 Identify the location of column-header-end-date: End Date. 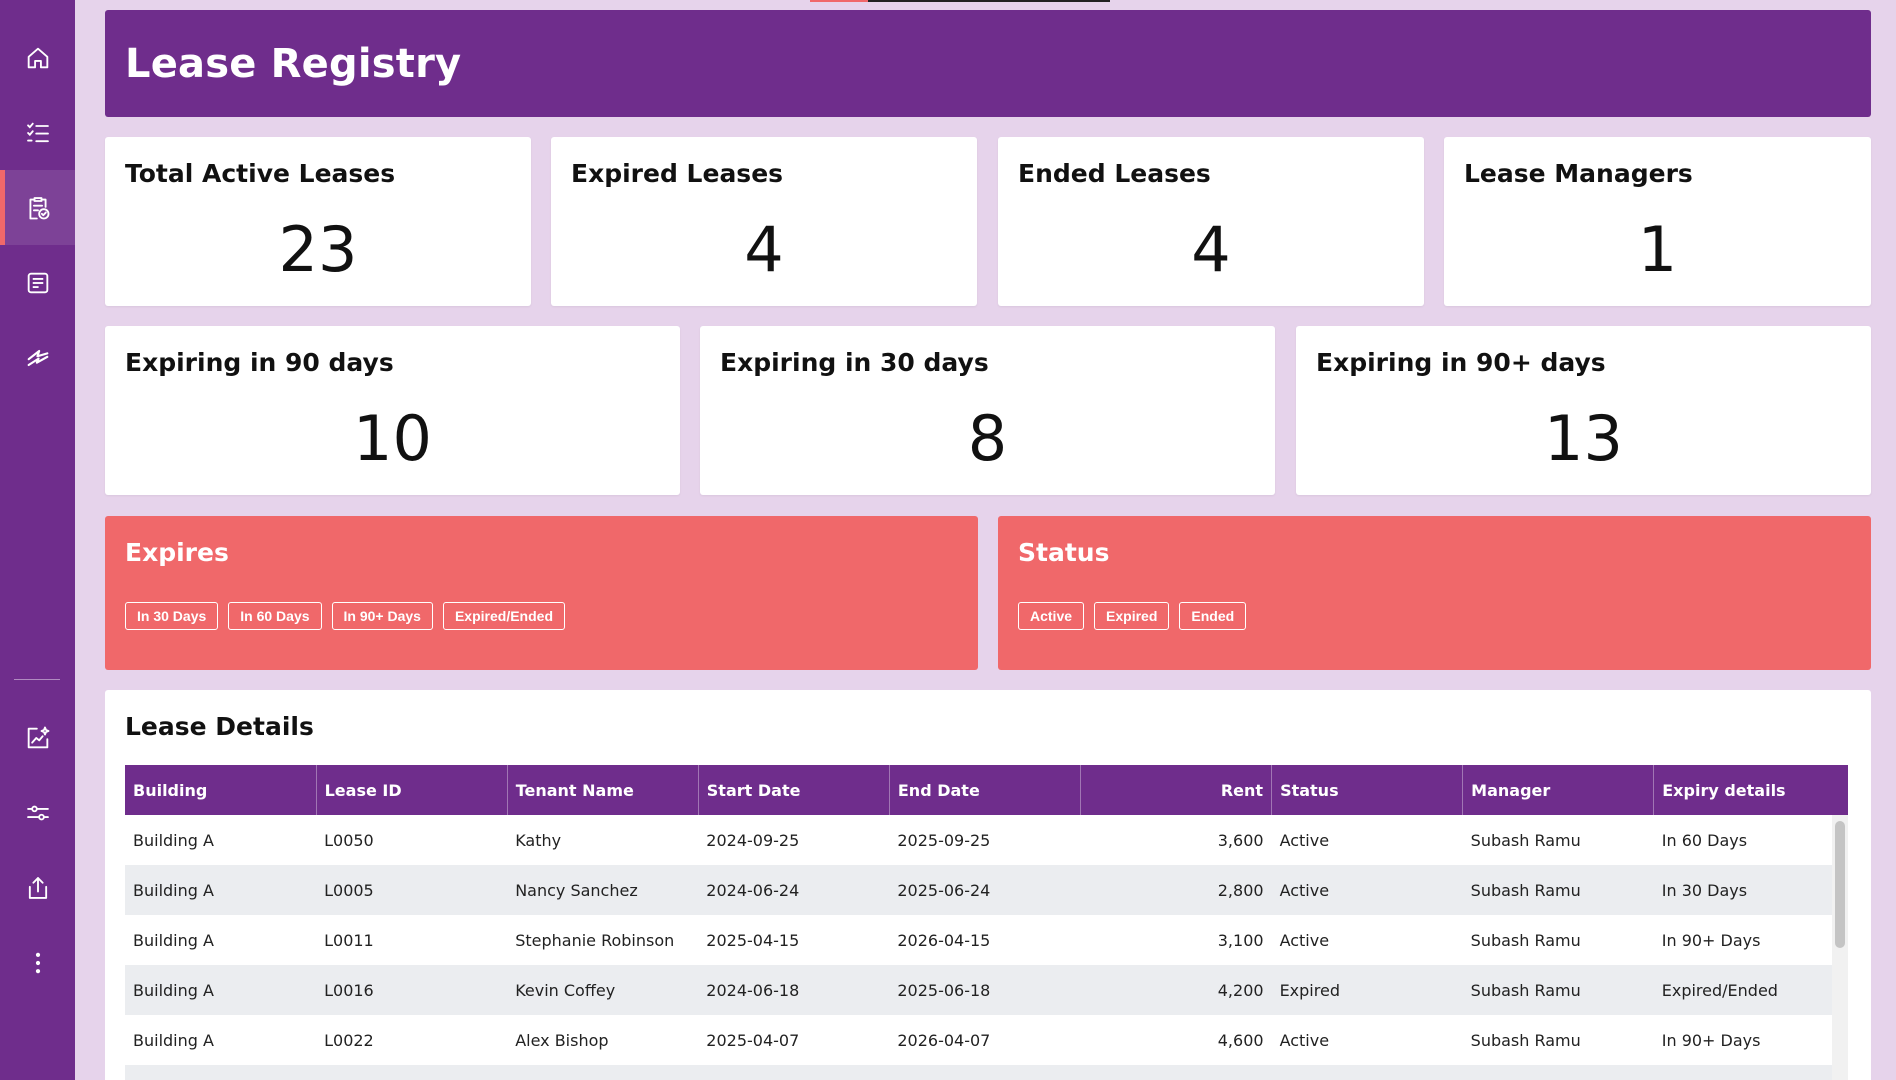
(985, 790).